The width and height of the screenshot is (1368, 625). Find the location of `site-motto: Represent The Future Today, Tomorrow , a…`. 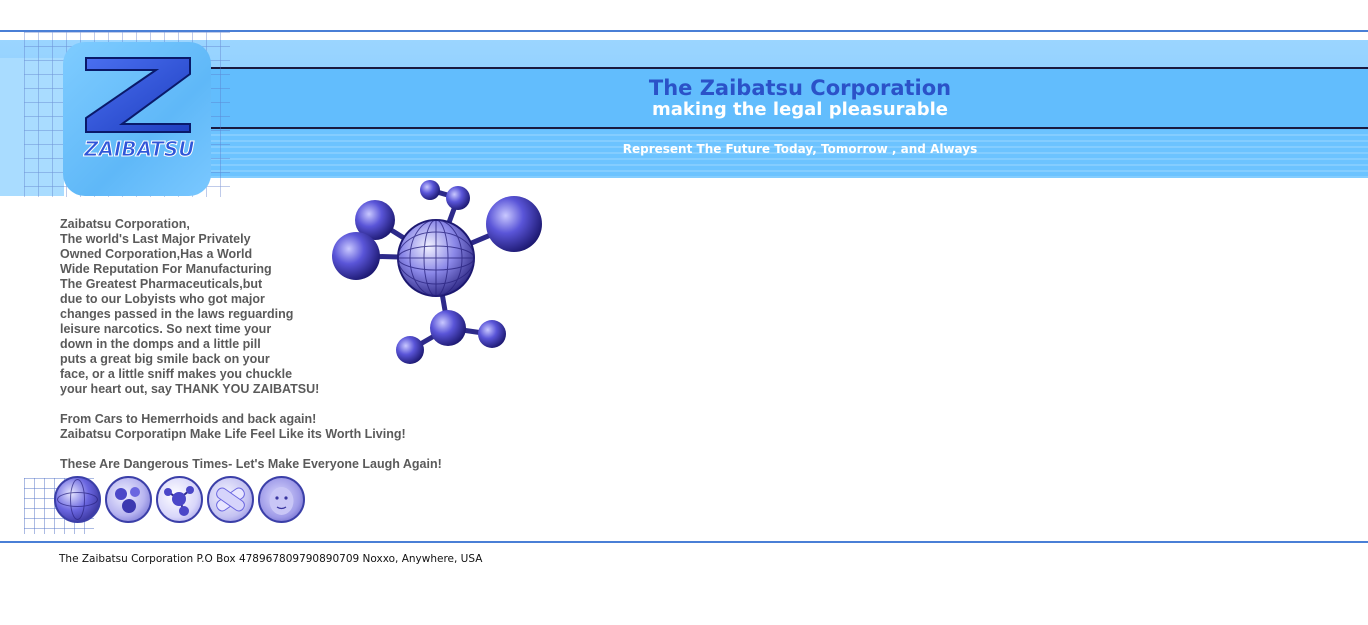

site-motto: Represent The Future Today, Tomorrow , a… is located at coordinates (800, 149).